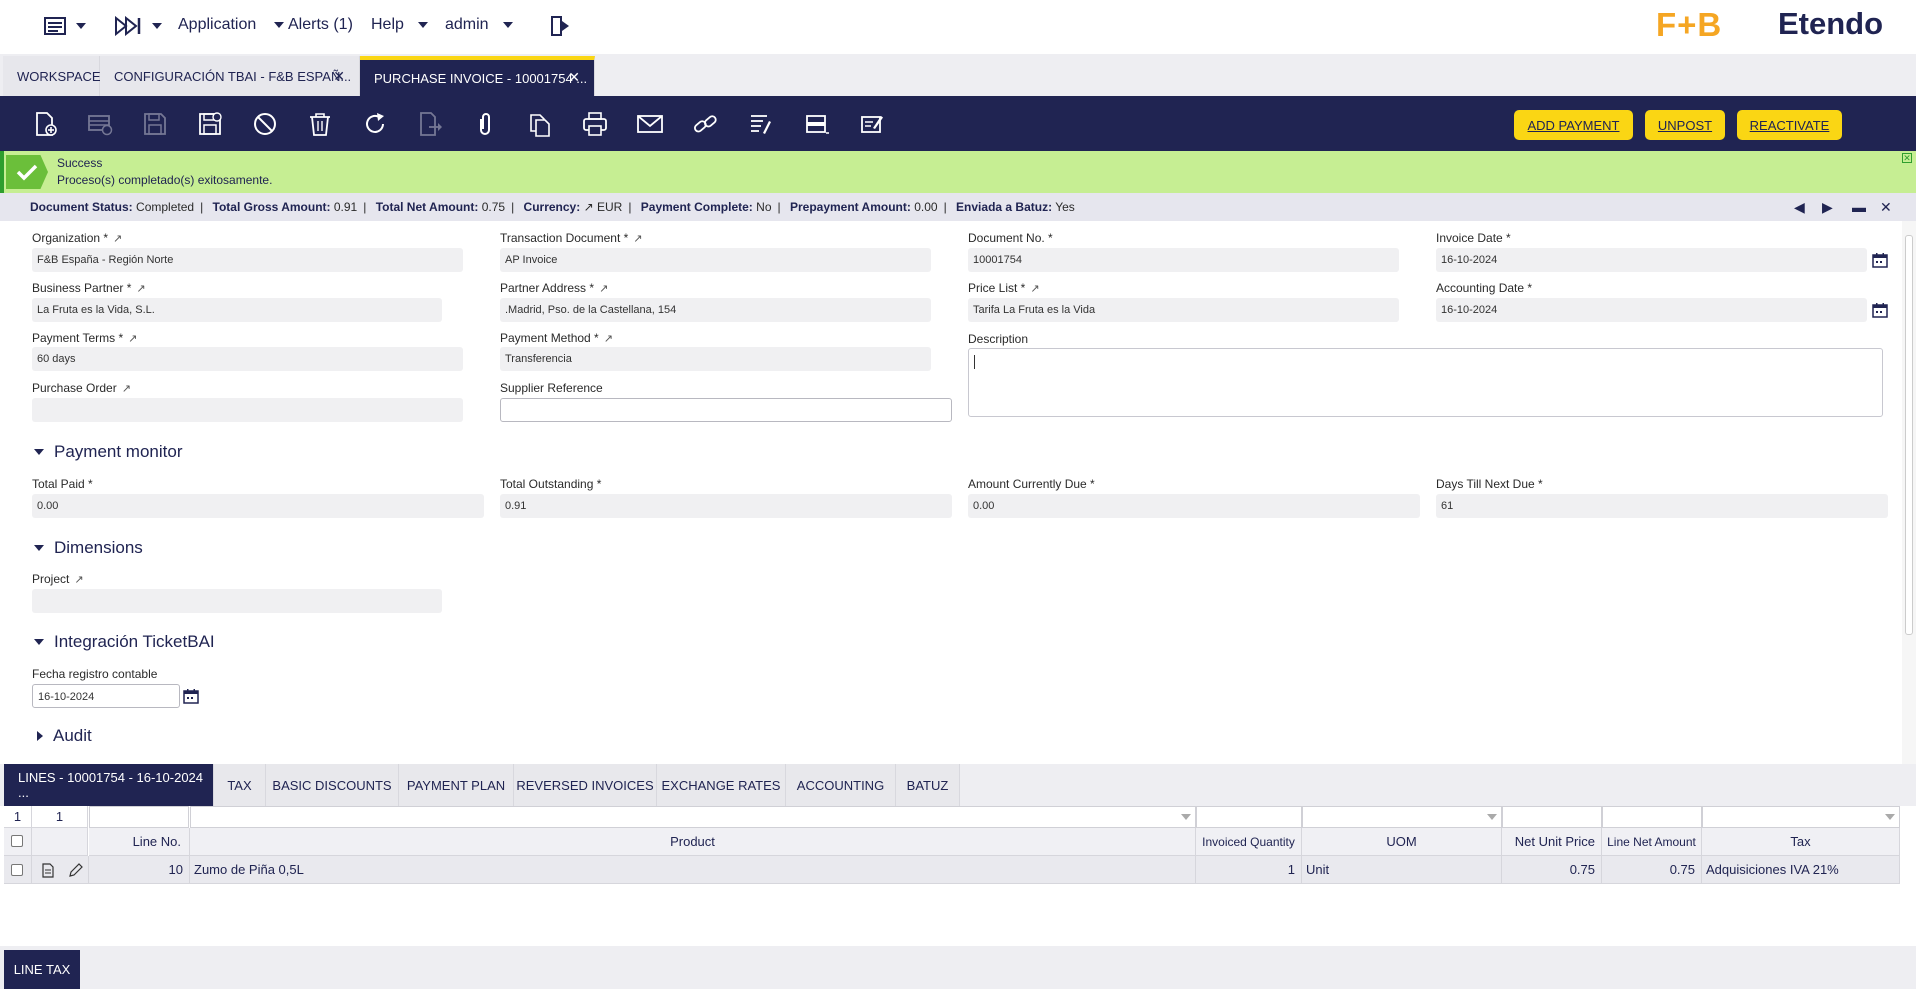 The height and width of the screenshot is (989, 1916). What do you see at coordinates (1685, 125) in the screenshot?
I see `unpost-button: UNPOST` at bounding box center [1685, 125].